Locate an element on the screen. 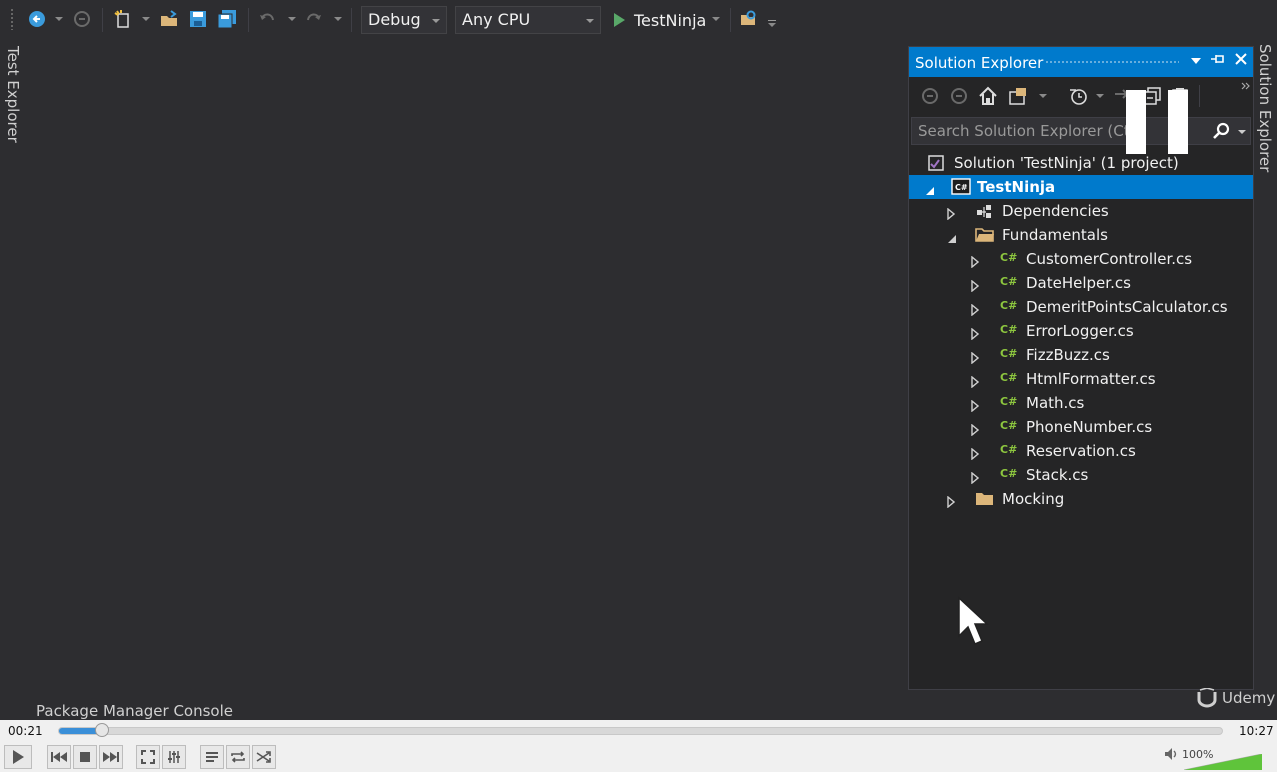  solution-explorer-search-box is located at coordinates (1081, 131).